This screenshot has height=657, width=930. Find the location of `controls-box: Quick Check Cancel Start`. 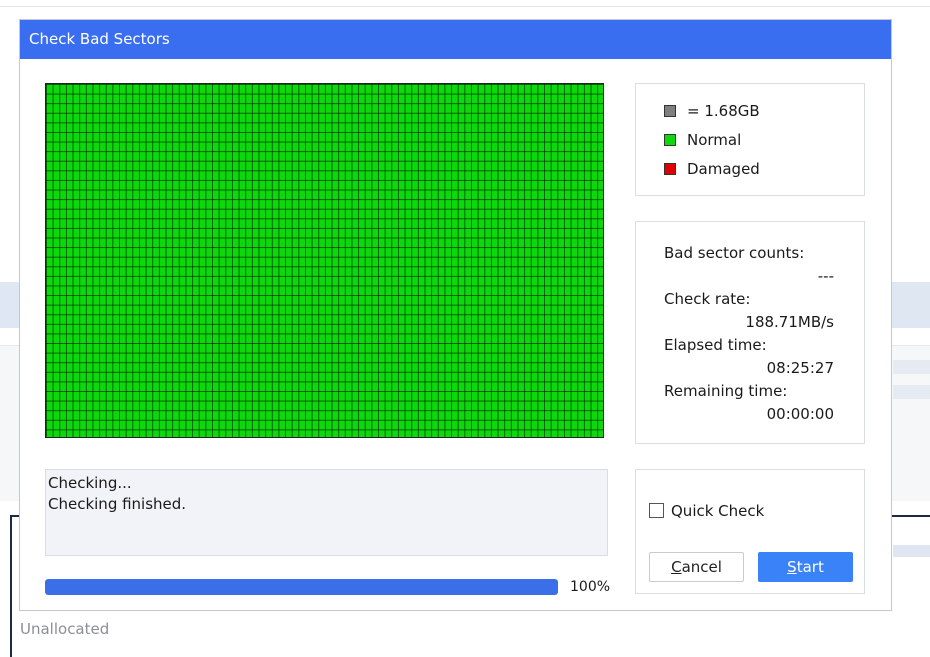

controls-box: Quick Check Cancel Start is located at coordinates (750, 531).